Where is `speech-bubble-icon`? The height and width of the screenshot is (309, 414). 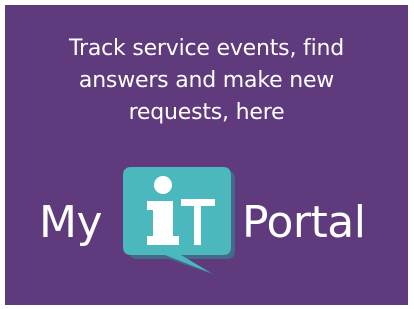
speech-bubble-icon is located at coordinates (179, 221).